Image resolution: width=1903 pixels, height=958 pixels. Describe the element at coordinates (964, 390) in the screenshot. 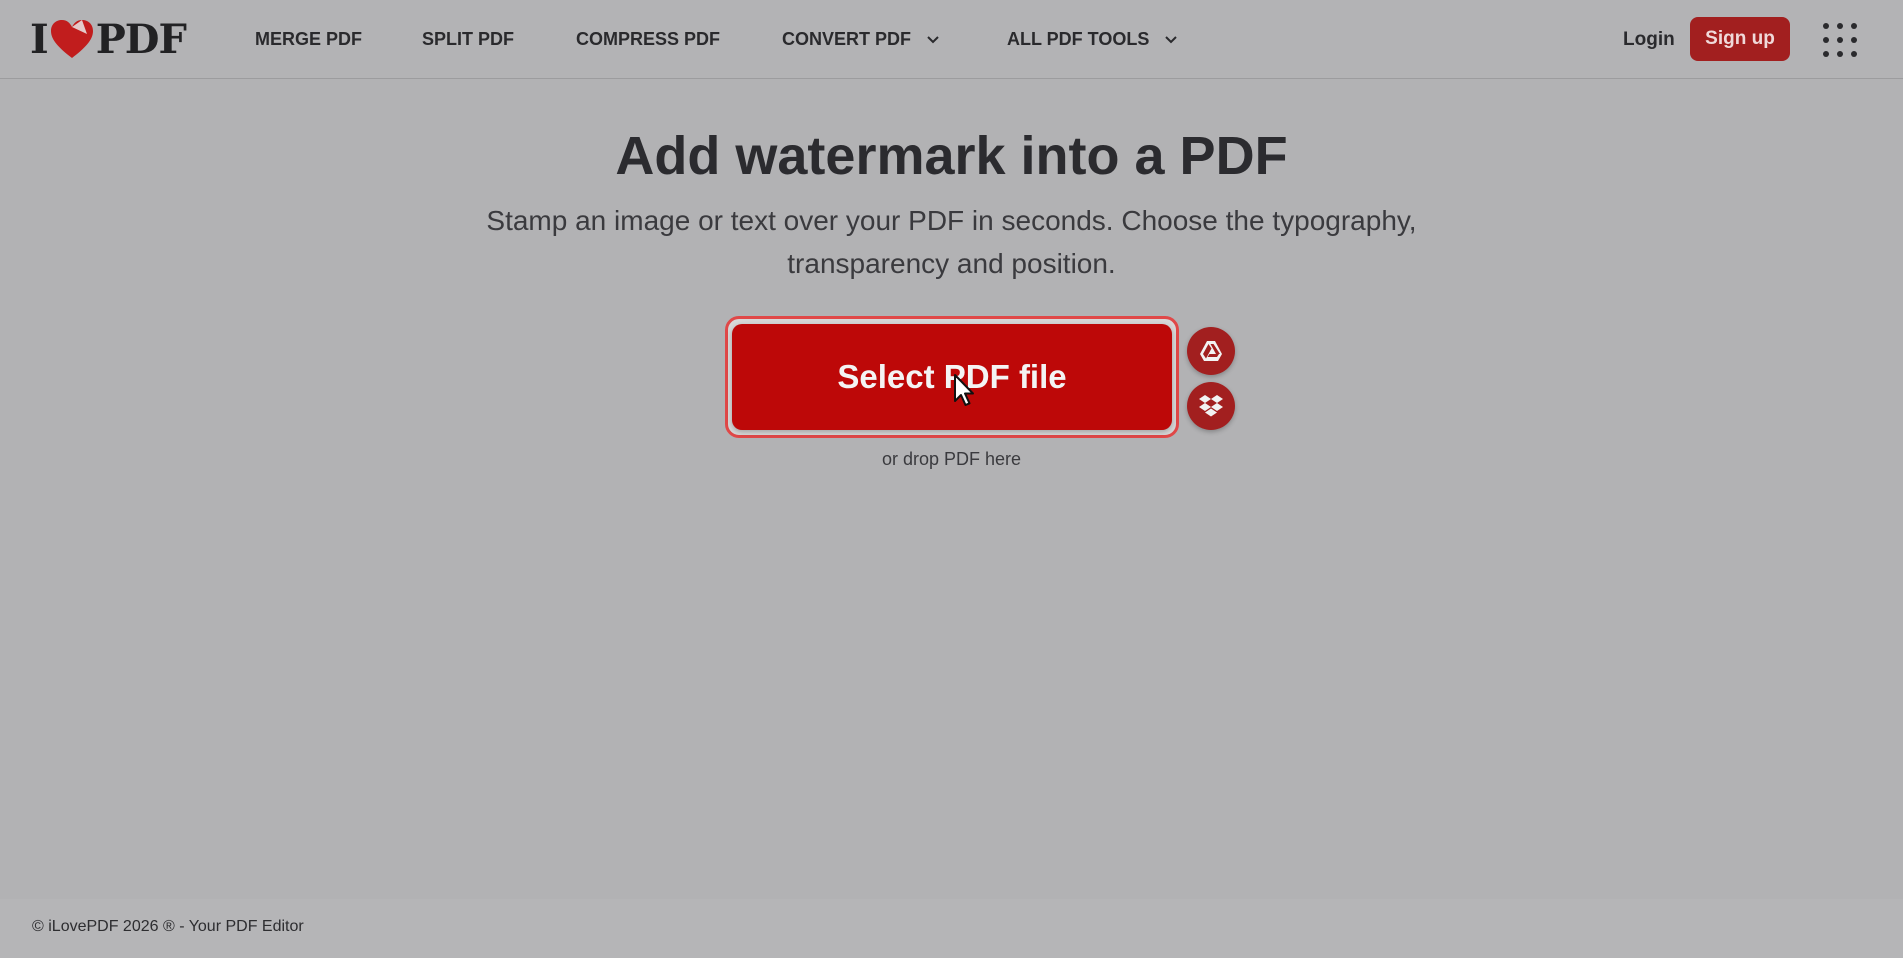

I see `mouse-cursor-icon` at that location.